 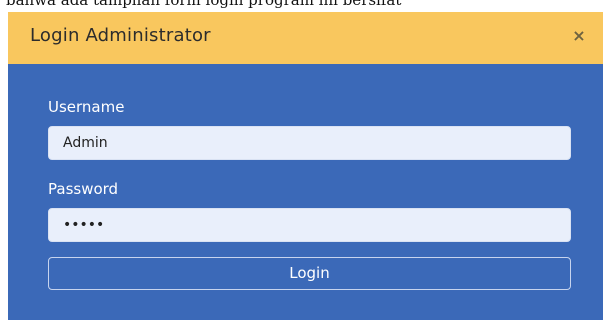 What do you see at coordinates (309, 143) in the screenshot?
I see `username-input` at bounding box center [309, 143].